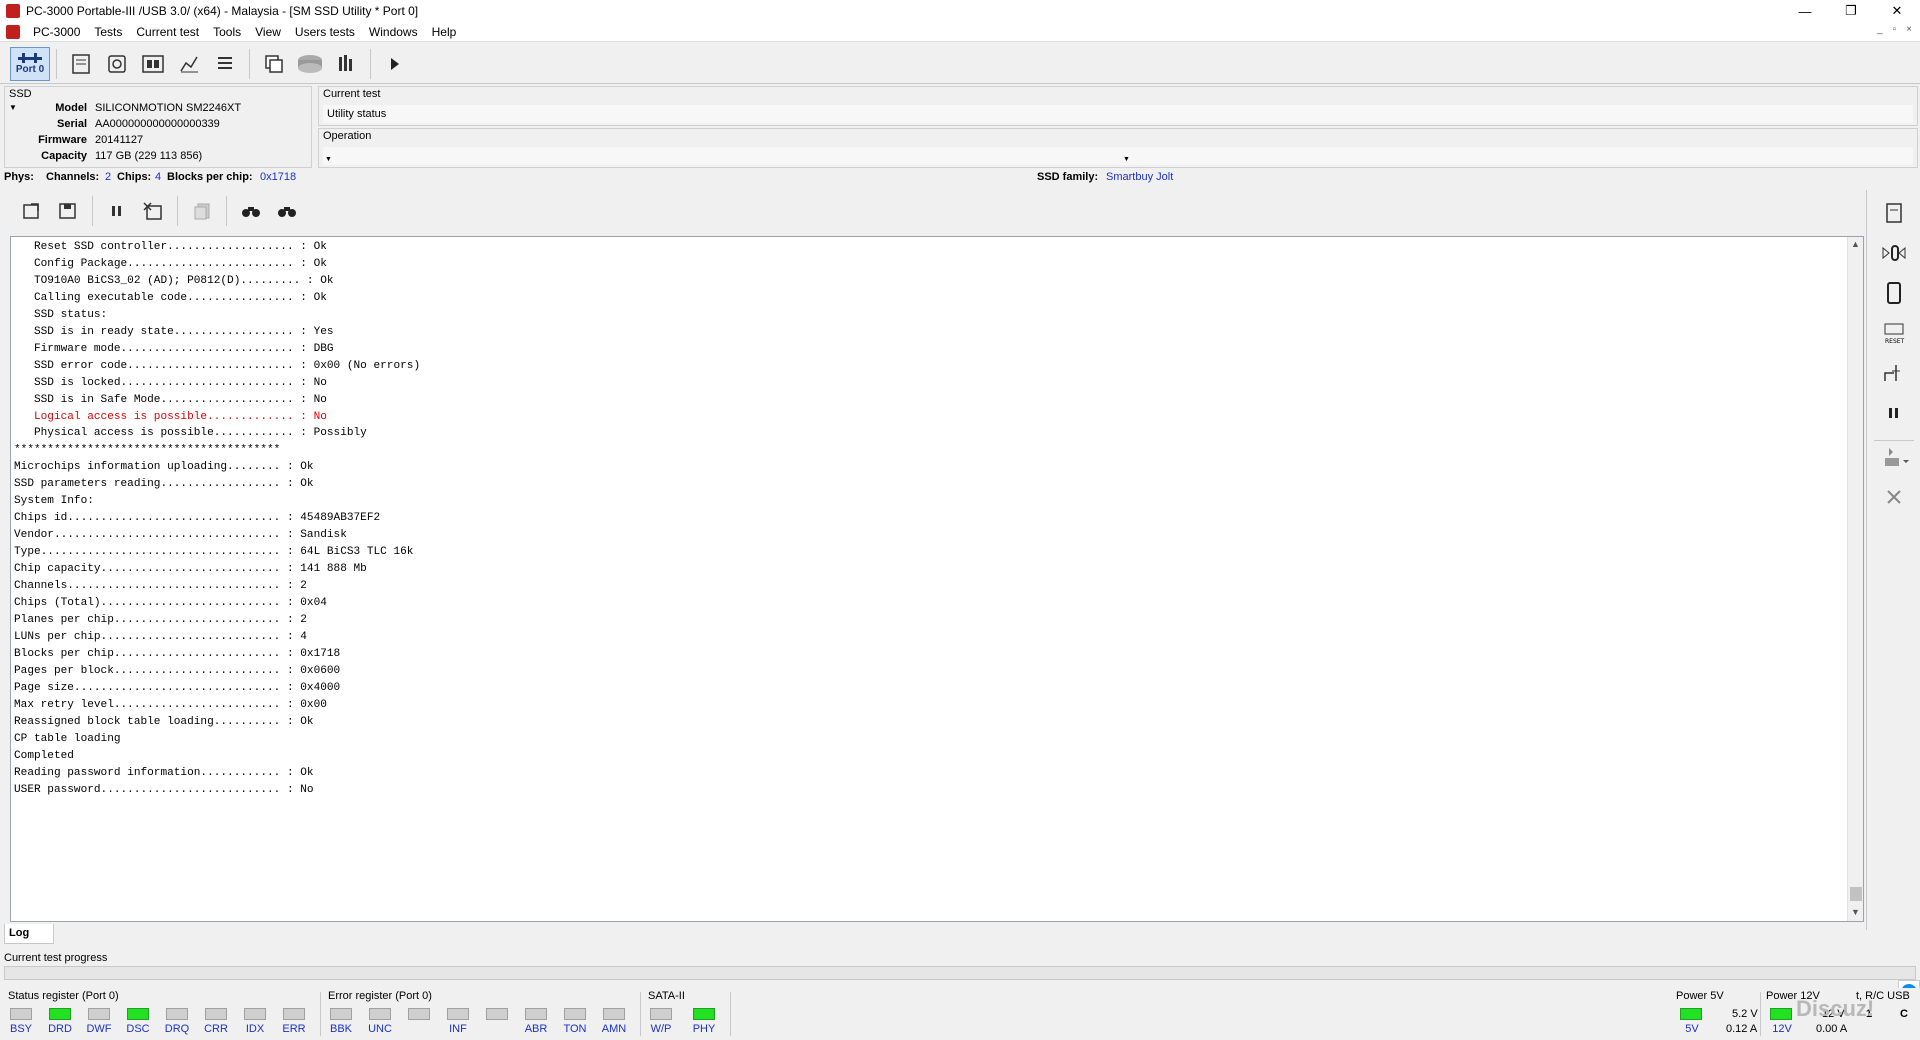  I want to click on find-icon, so click(251, 211).